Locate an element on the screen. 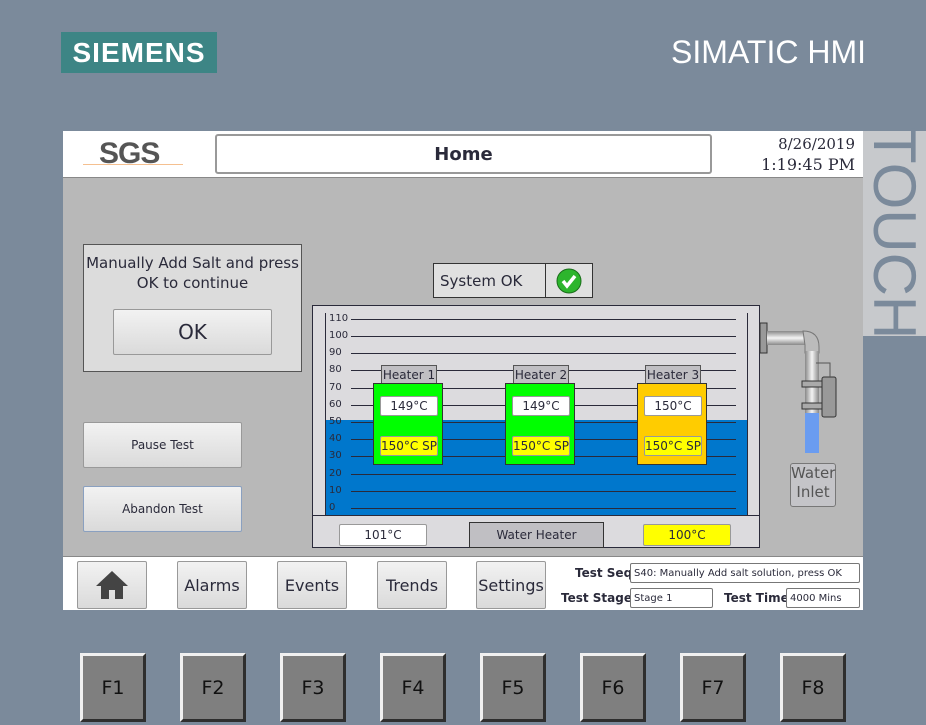 The image size is (926, 725). function-key-f4: F4 is located at coordinates (413, 687).